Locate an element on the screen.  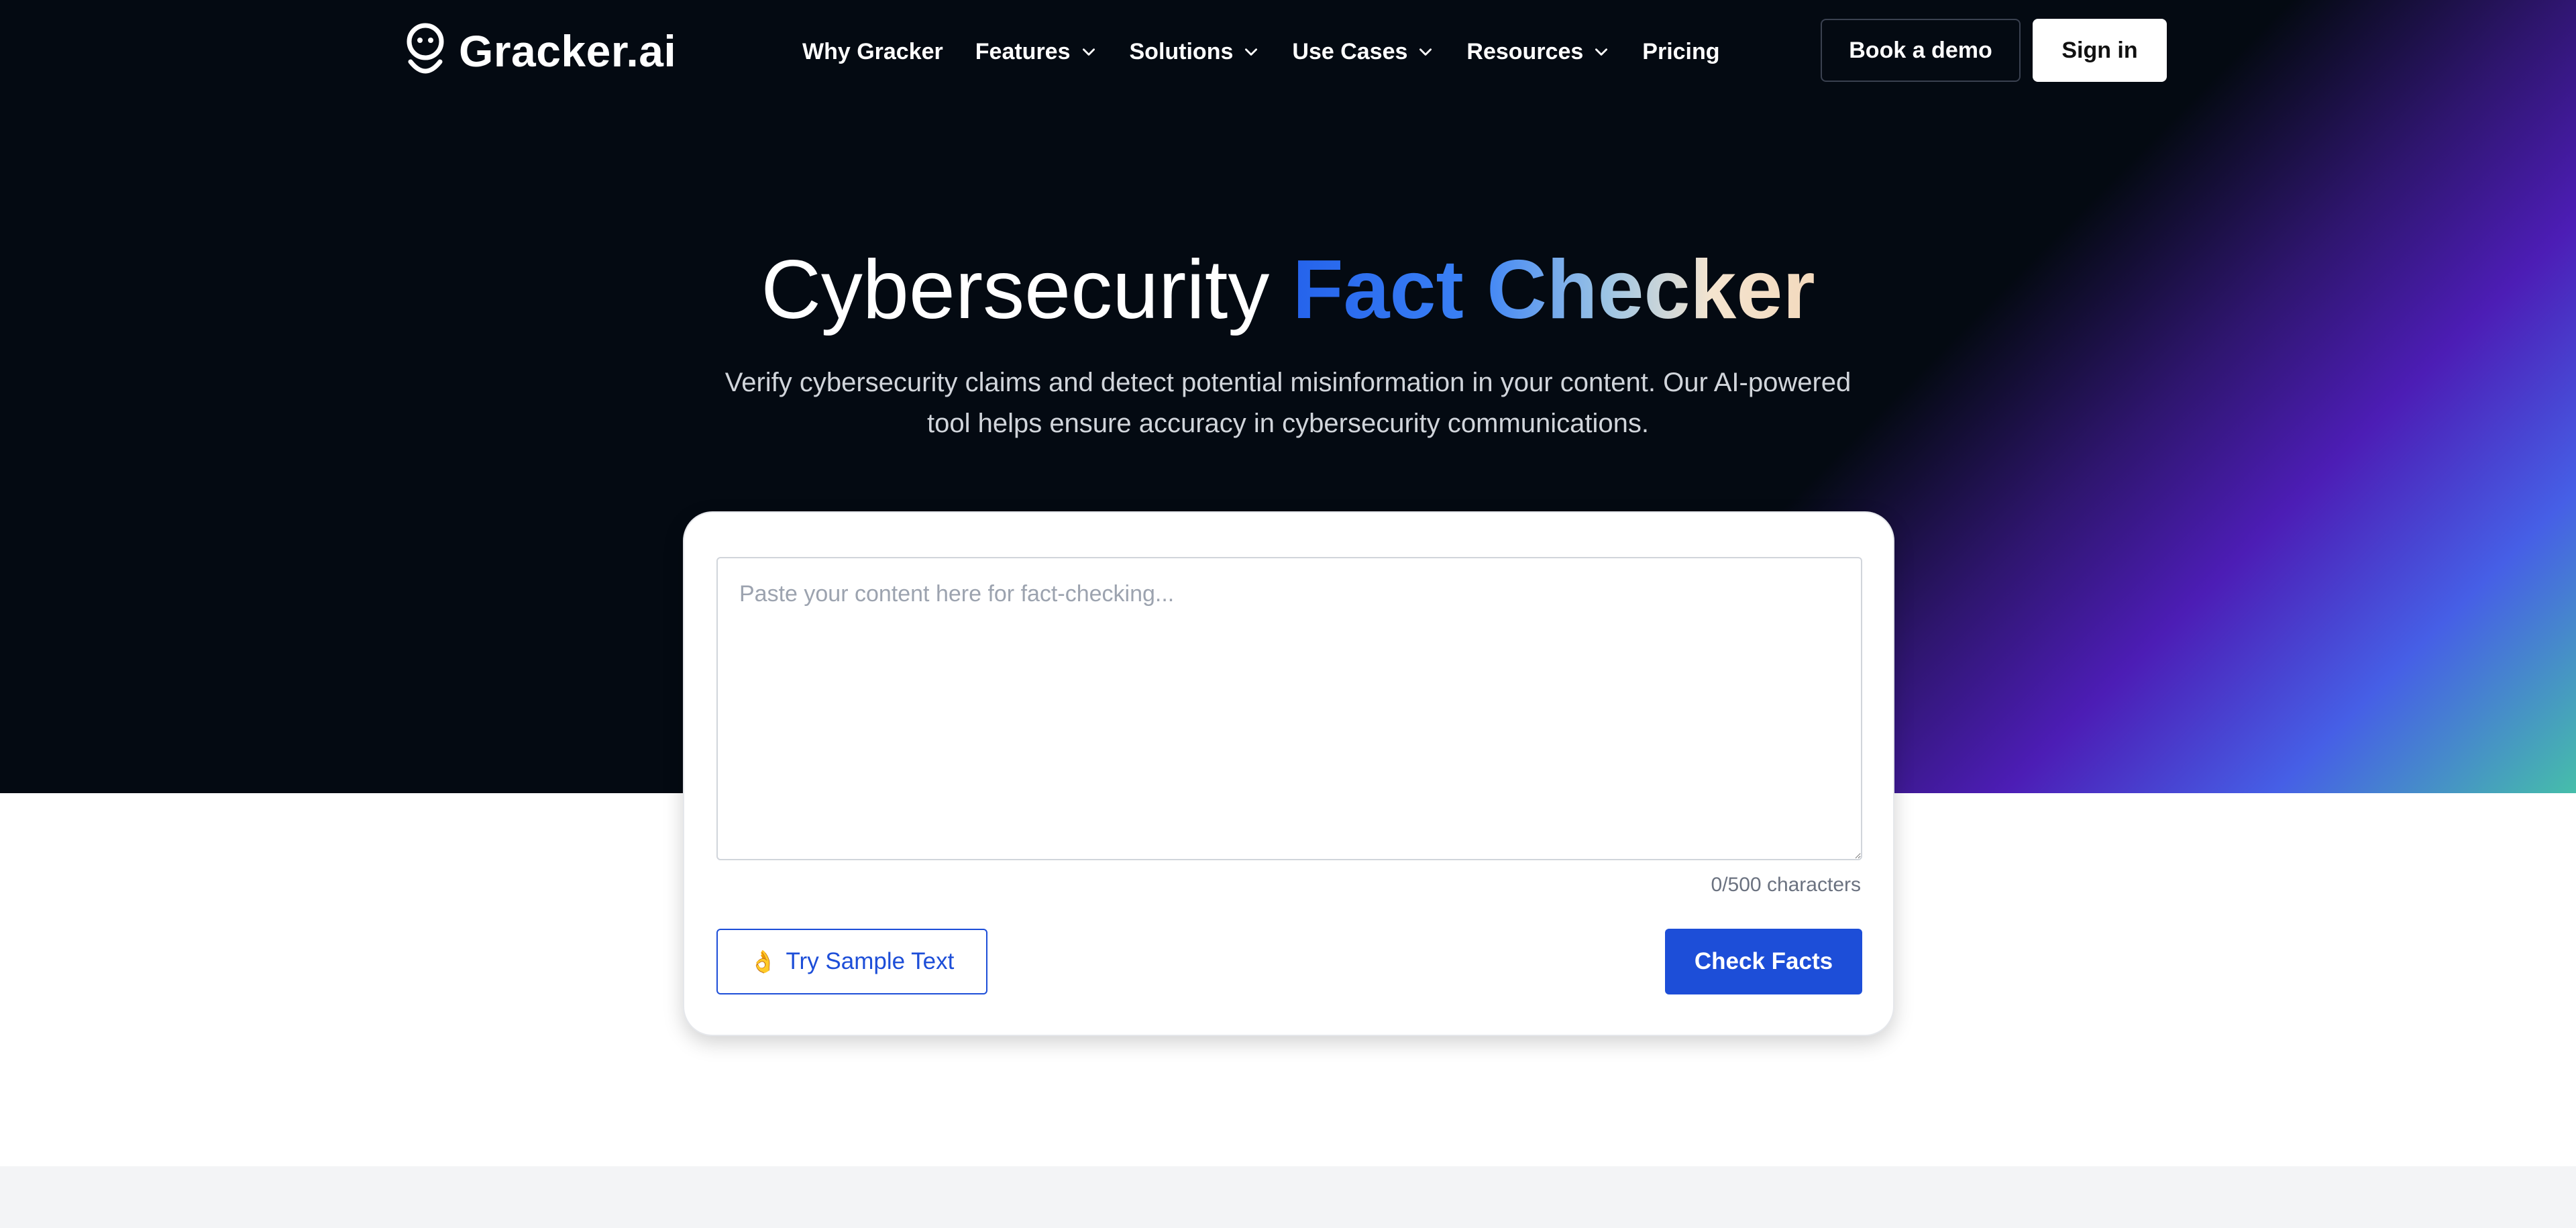
nav-item-resources: Resources is located at coordinates (1538, 52).